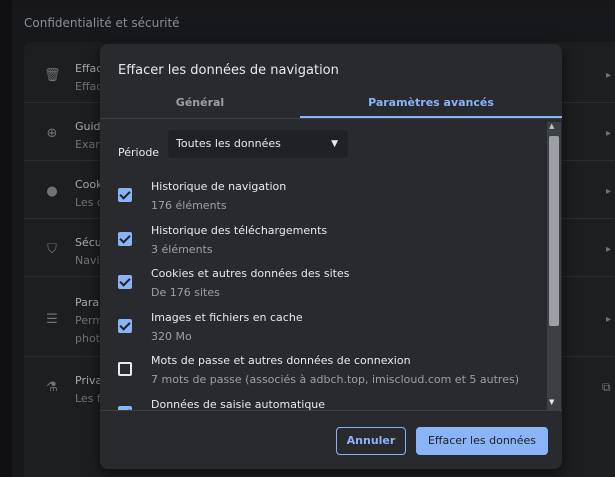 The image size is (615, 477). I want to click on option-subtitle: 3 éléments, so click(182, 249).